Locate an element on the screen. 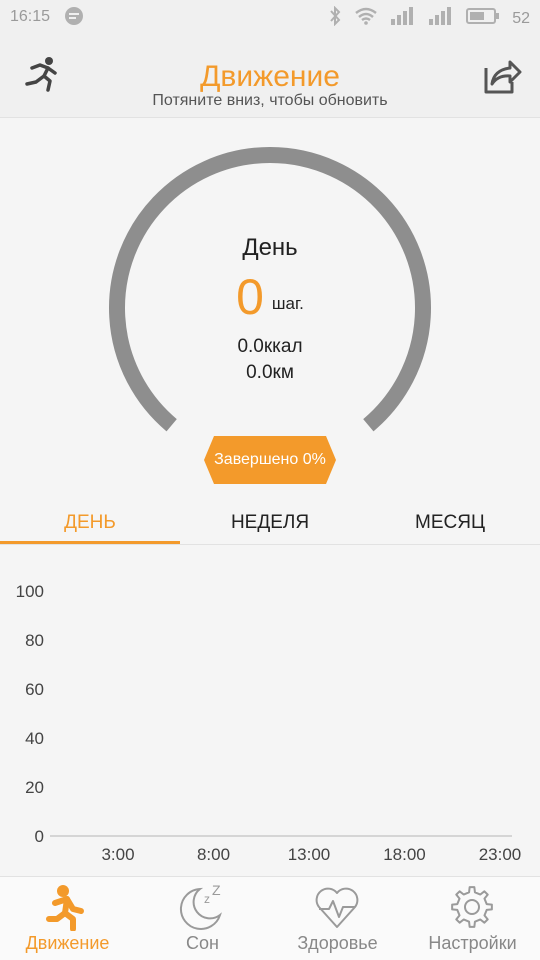  nav-movement-label: Движение is located at coordinates (67, 943).